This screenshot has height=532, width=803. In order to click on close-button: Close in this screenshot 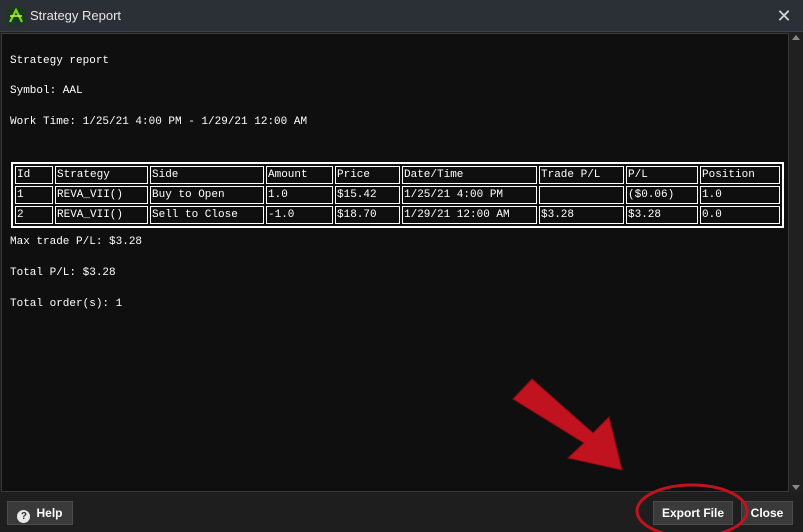, I will do `click(767, 513)`.